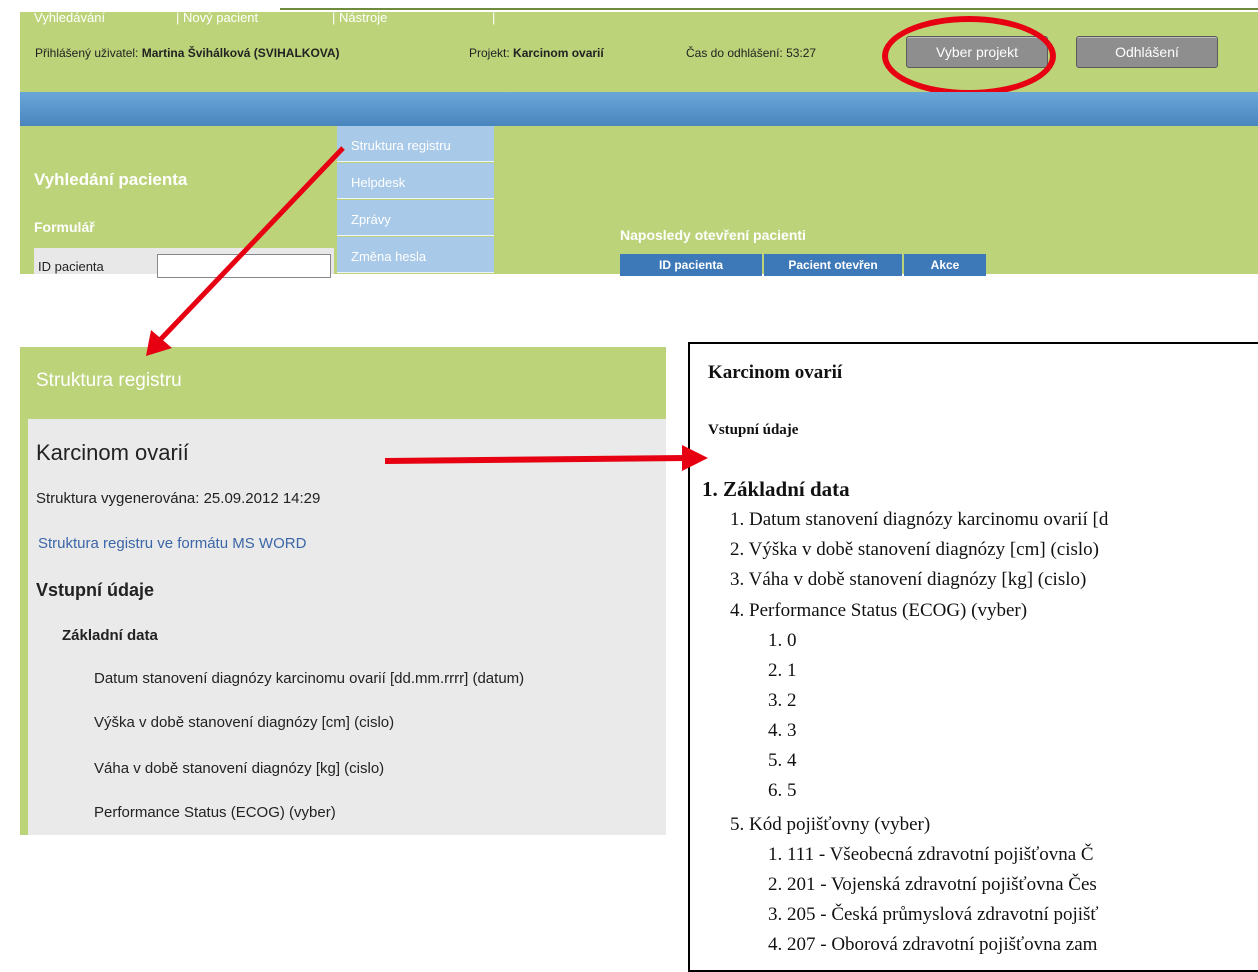 Image resolution: width=1258 pixels, height=972 pixels. What do you see at coordinates (251, 244) in the screenshot?
I see `arrow-to-structure-line` at bounding box center [251, 244].